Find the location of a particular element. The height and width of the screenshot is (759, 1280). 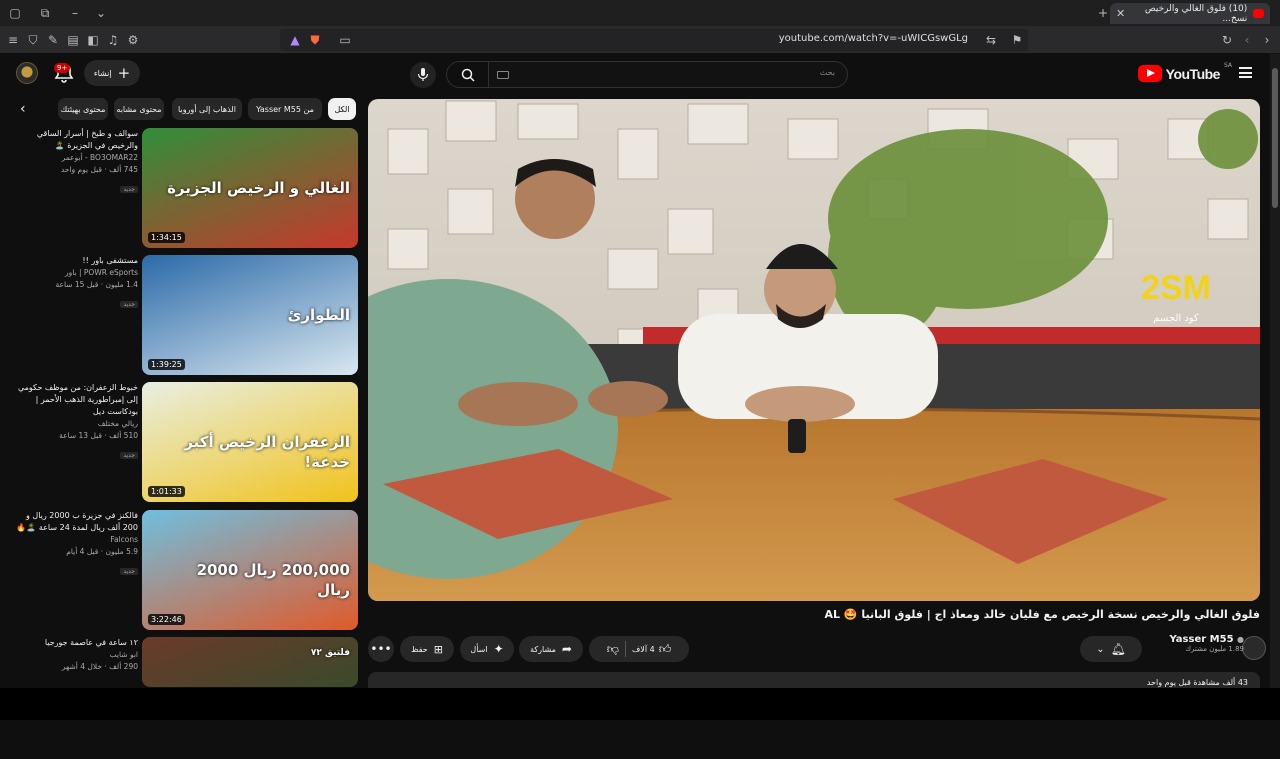

voice-search-button is located at coordinates (423, 75).